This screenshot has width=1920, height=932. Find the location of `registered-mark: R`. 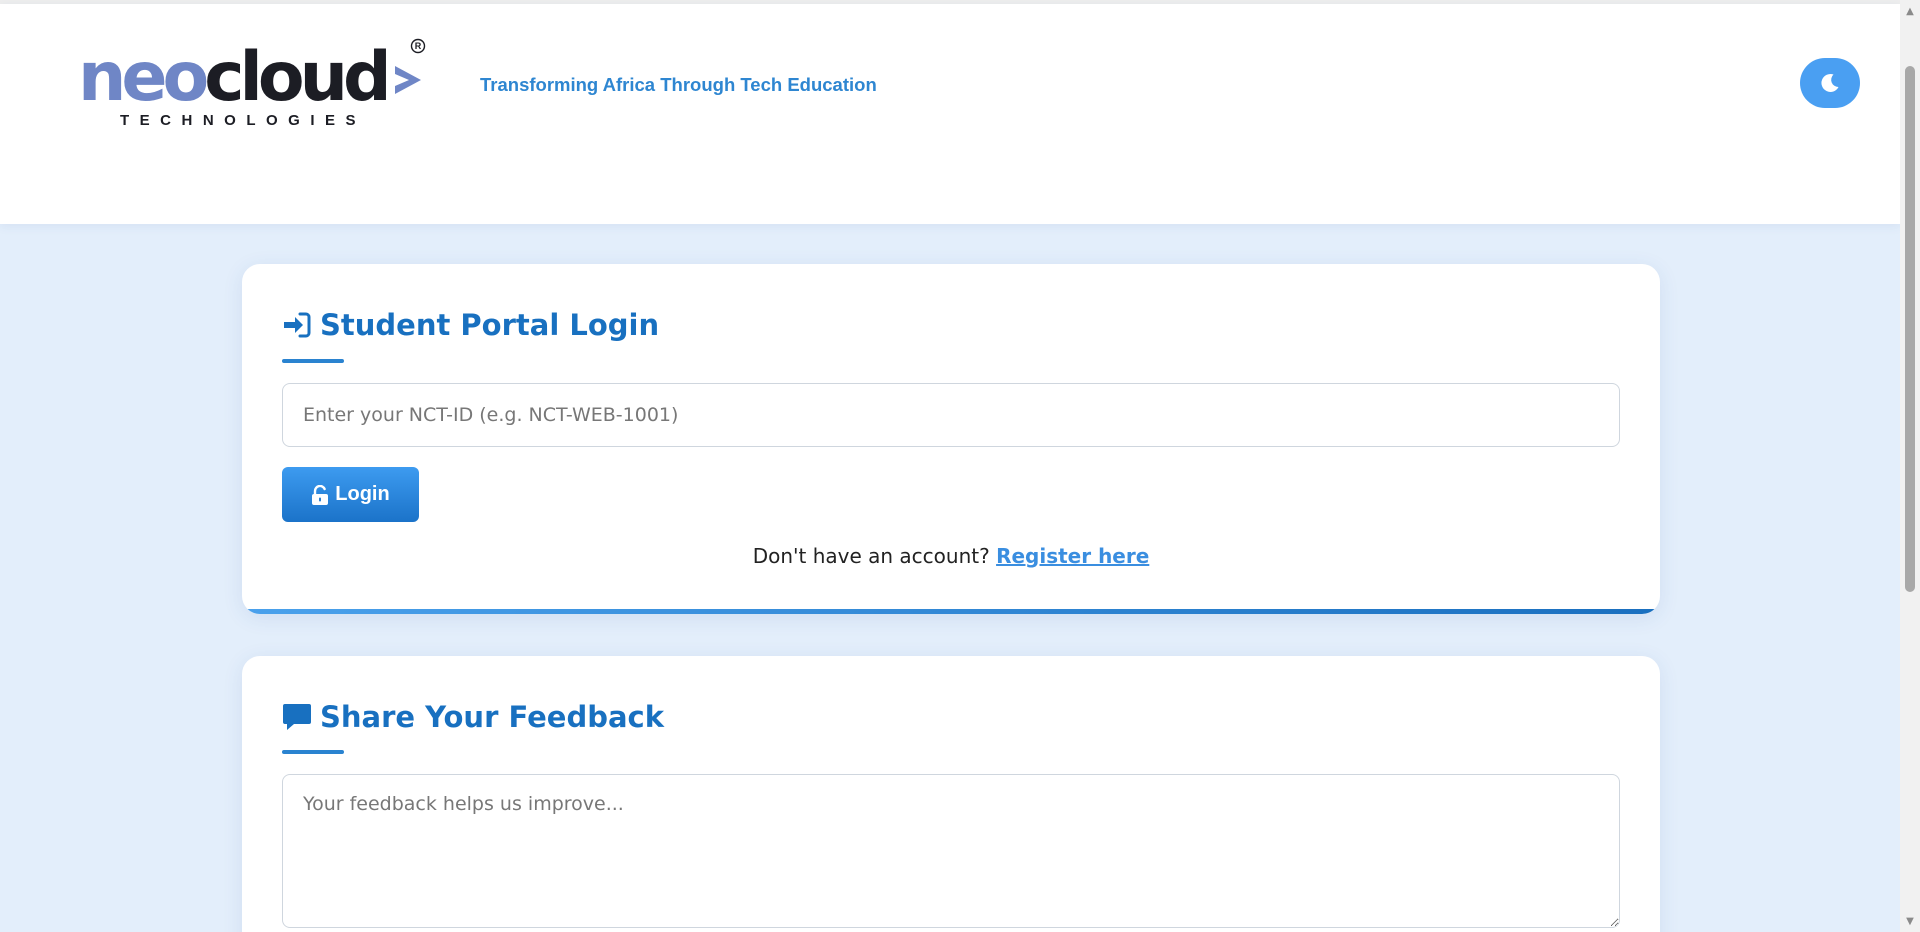

registered-mark: R is located at coordinates (418, 46).